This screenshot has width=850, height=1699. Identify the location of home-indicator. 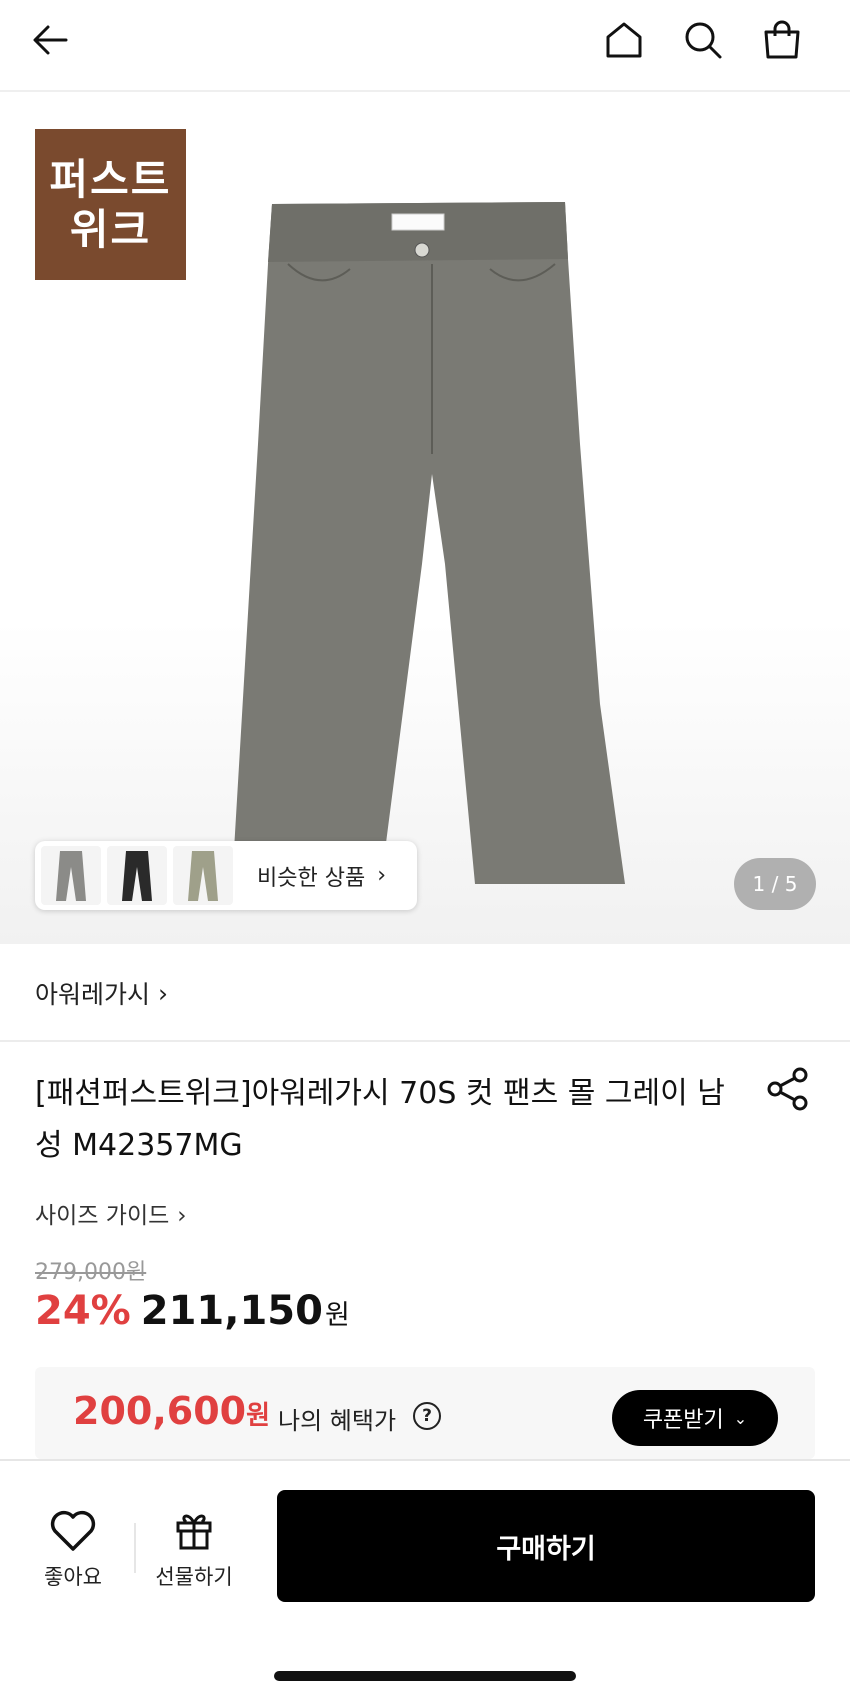
(425, 1676).